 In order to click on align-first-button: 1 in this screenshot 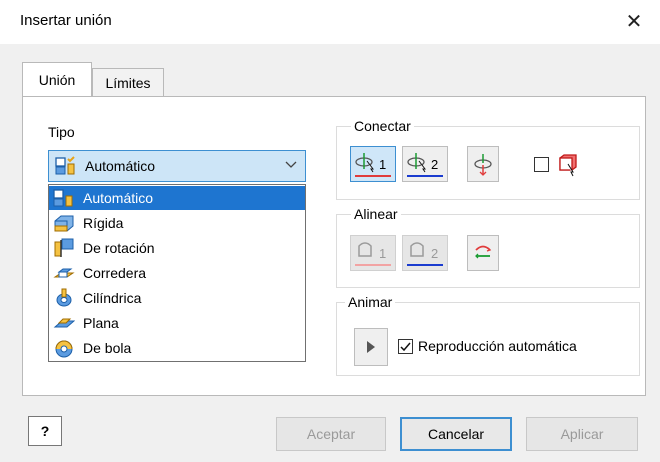, I will do `click(373, 253)`.